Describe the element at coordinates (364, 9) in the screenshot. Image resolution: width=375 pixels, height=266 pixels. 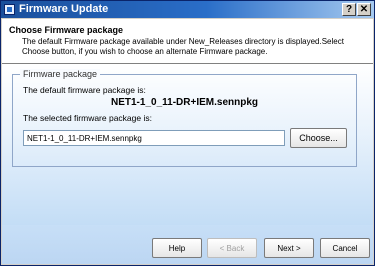
I see `close-button: ✕` at that location.